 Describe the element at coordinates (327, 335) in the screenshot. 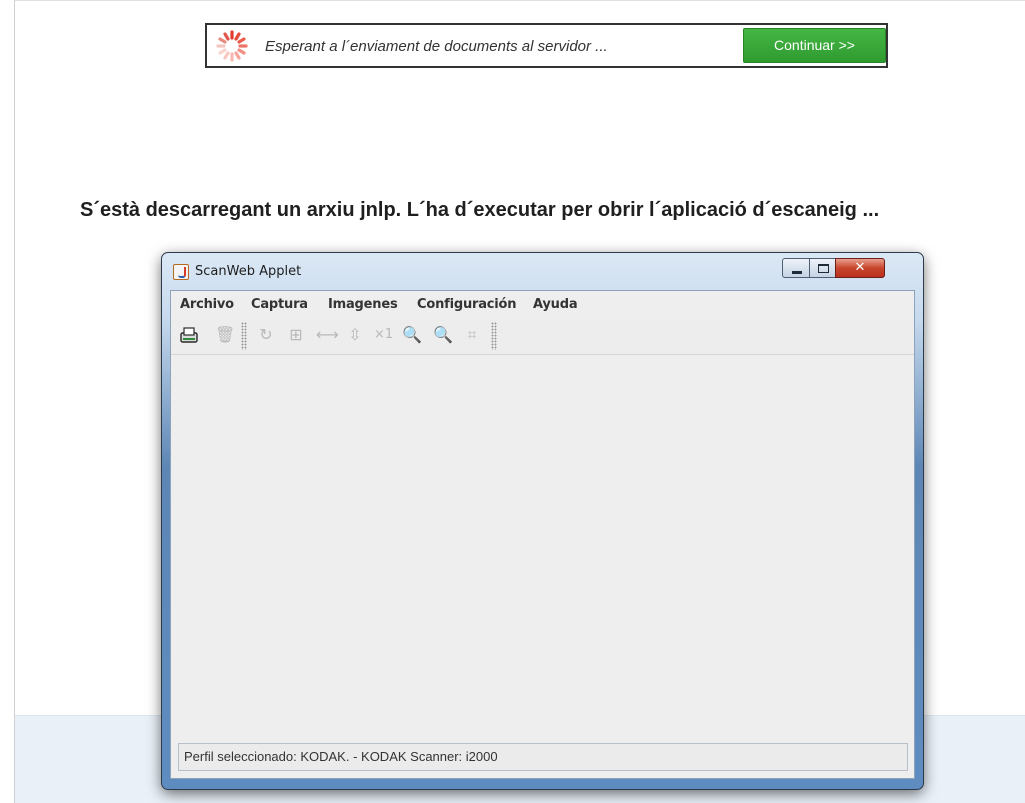

I see `fit-width-icon: ⟷` at that location.